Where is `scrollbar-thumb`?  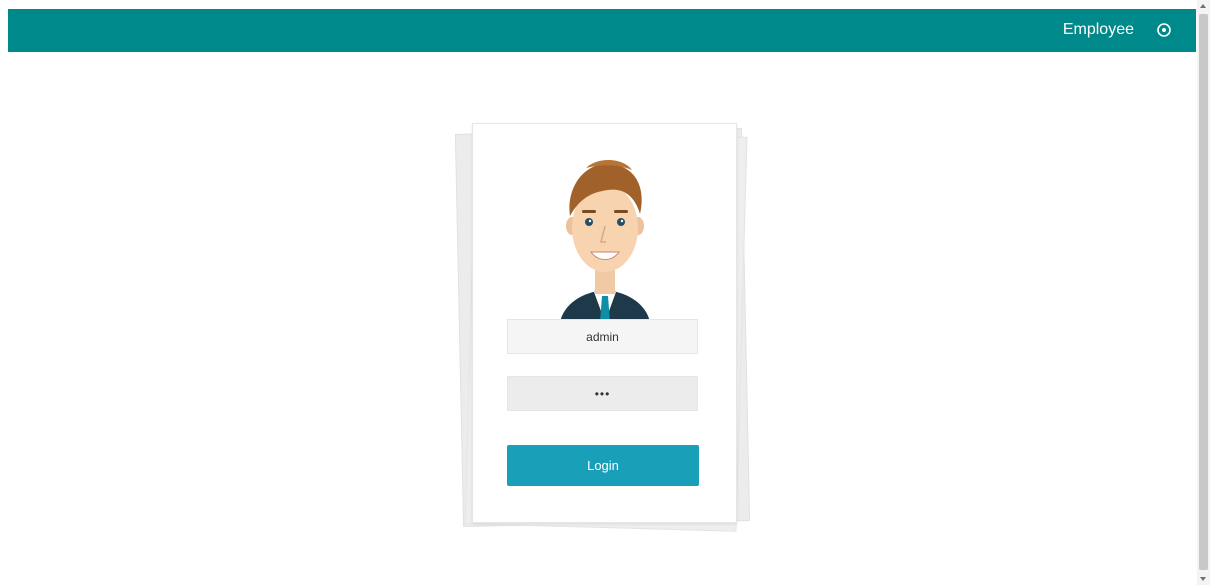
scrollbar-thumb is located at coordinates (1203, 292).